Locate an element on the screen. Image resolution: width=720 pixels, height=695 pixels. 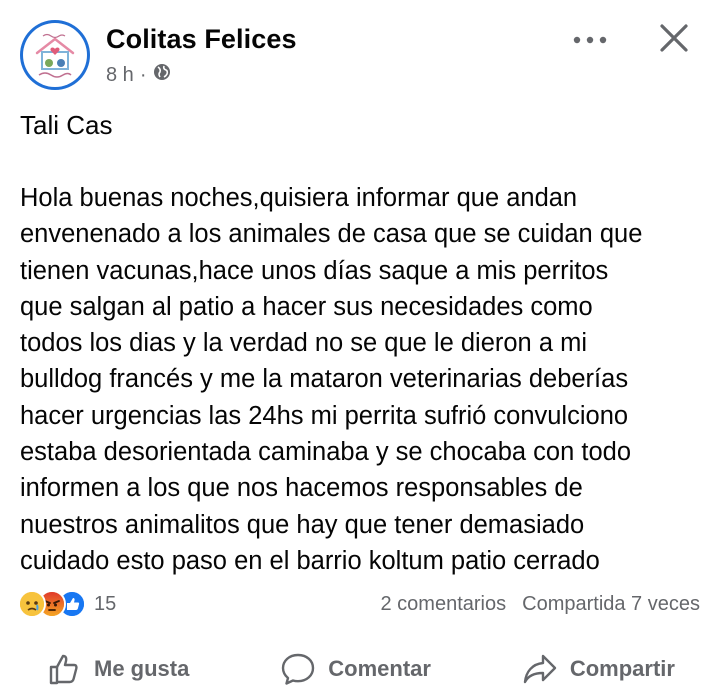
close-button is located at coordinates (674, 38).